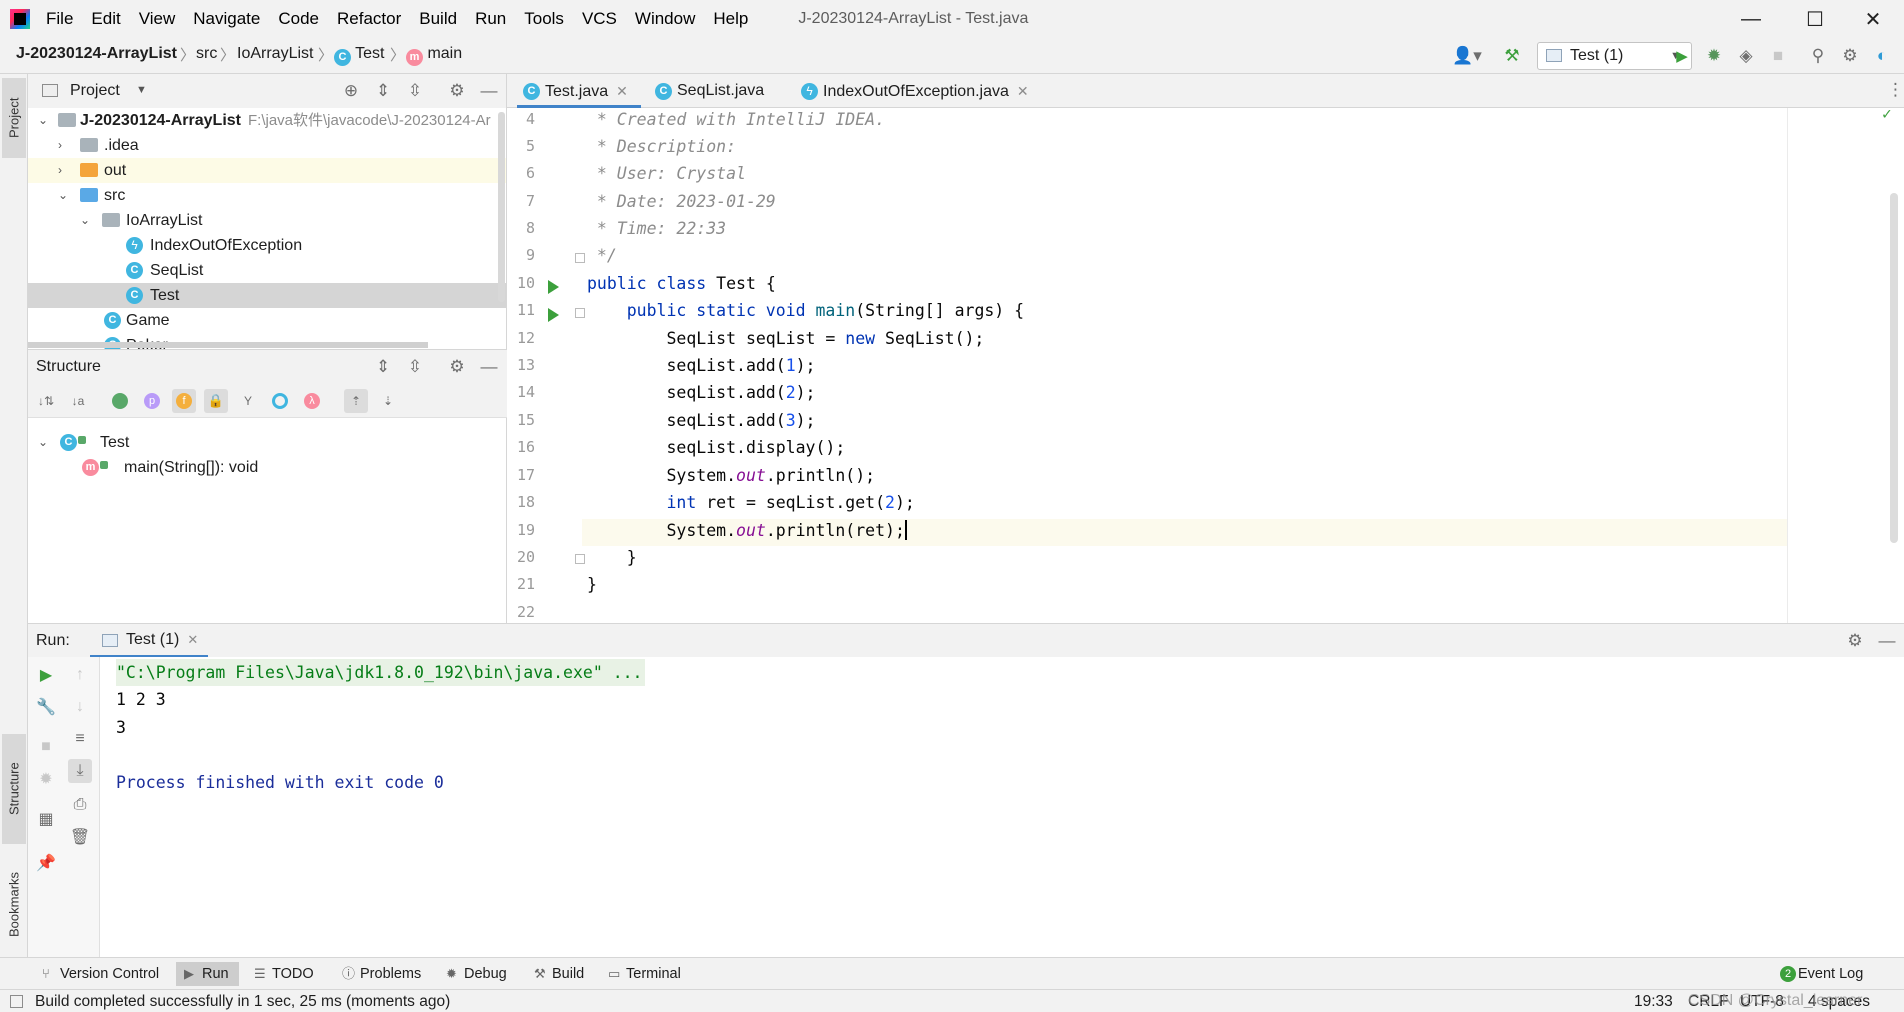  Describe the element at coordinates (80, 805) in the screenshot. I see `print-icon: ⎙` at that location.